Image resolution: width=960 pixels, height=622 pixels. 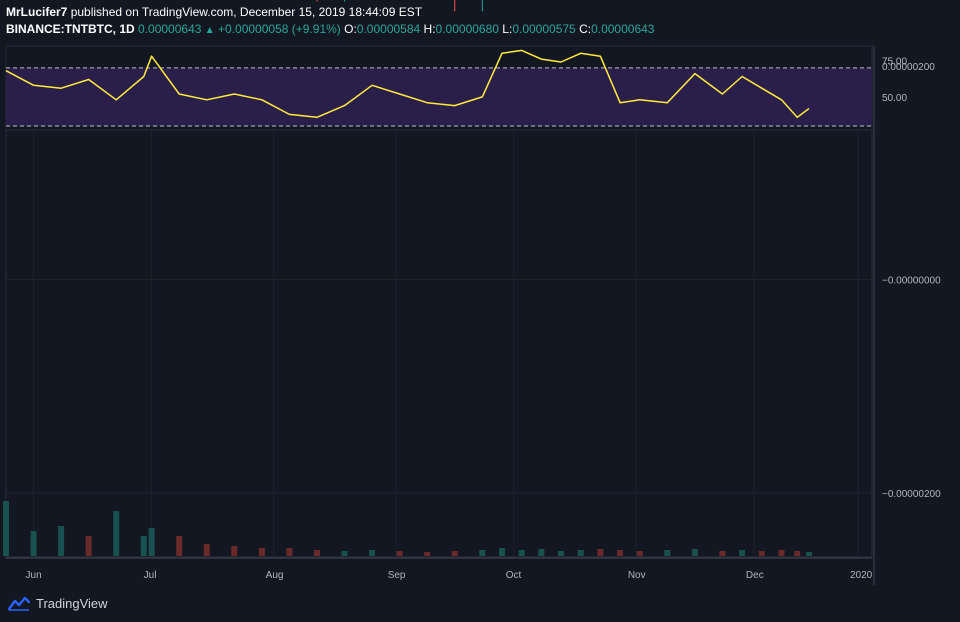 I want to click on time-tick-label: Jun, so click(x=34, y=575).